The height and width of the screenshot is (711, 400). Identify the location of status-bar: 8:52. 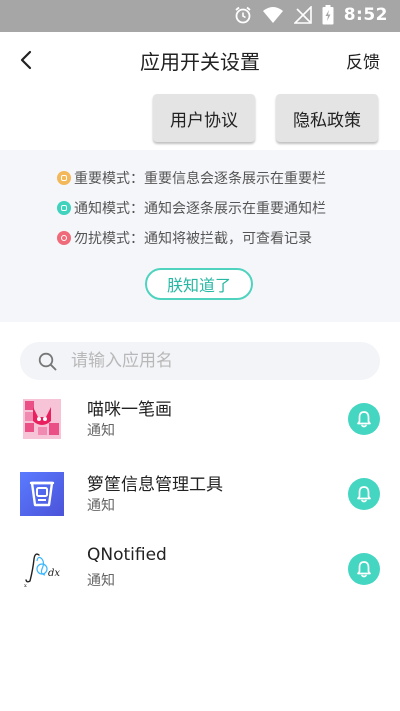
(200, 16).